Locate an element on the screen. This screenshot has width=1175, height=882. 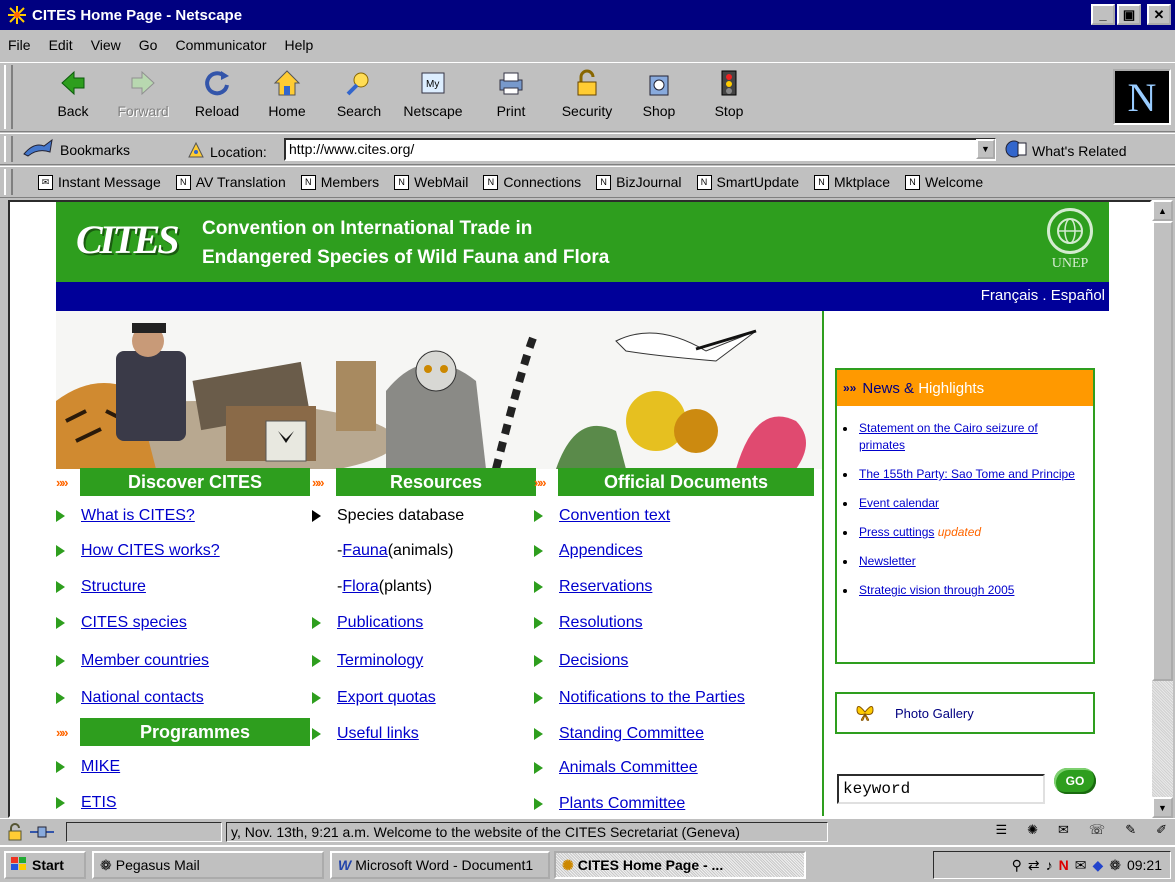
official-item: Decisions is located at coordinates (581, 661).